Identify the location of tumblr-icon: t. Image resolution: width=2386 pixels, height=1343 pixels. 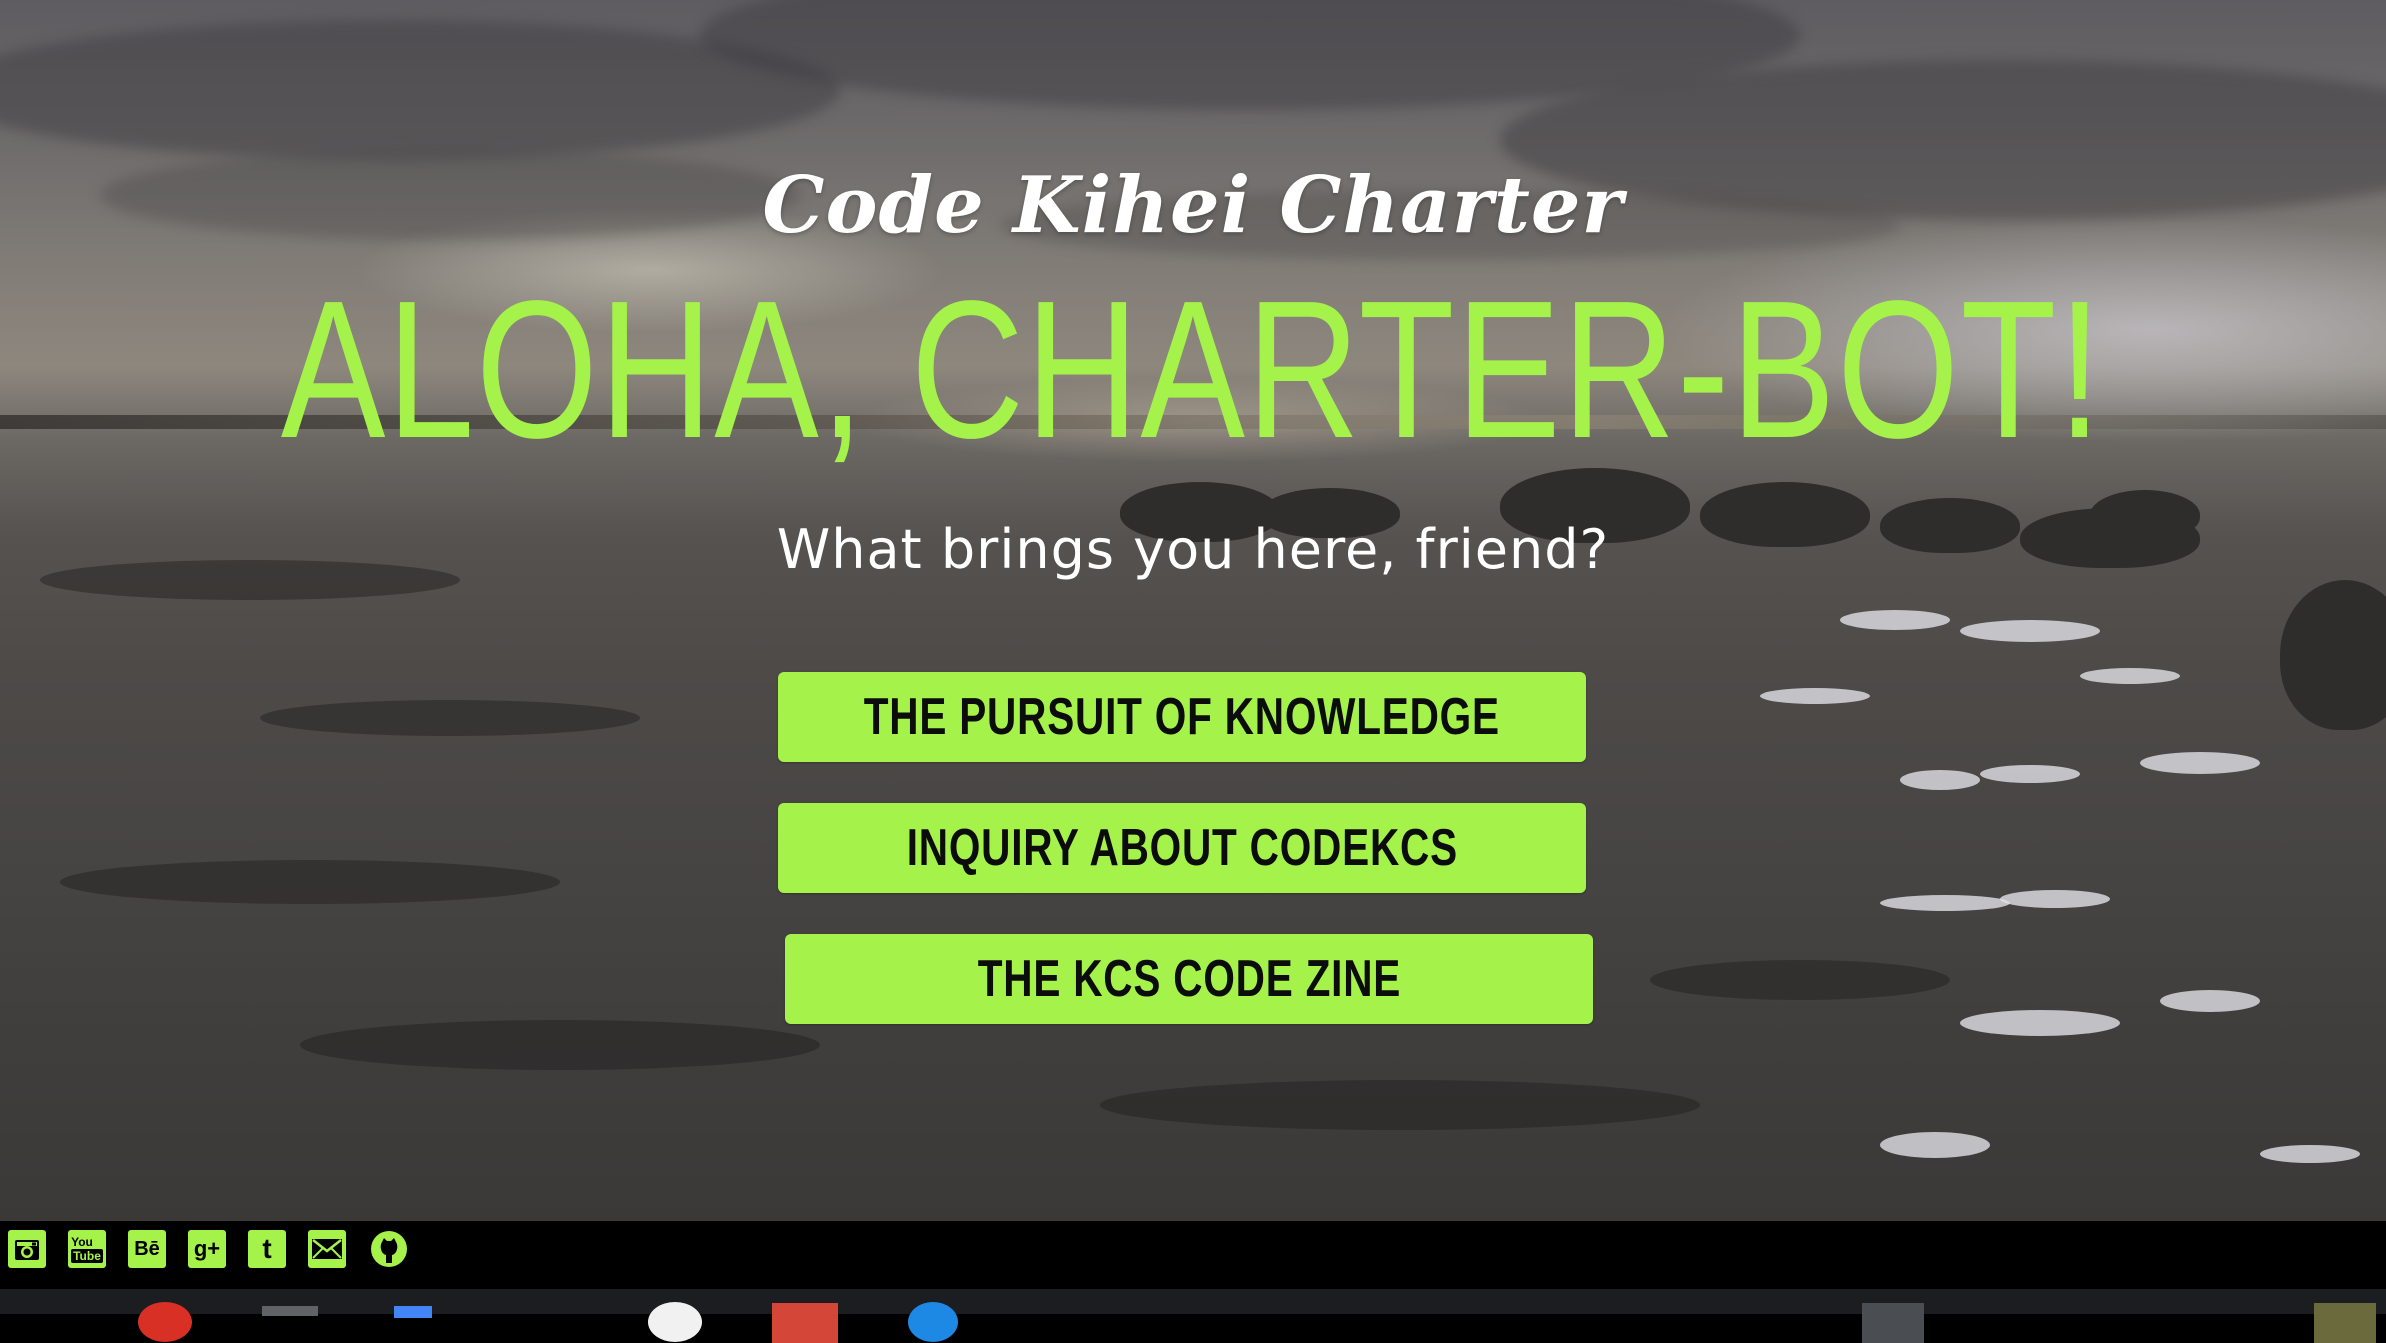
(267, 1249).